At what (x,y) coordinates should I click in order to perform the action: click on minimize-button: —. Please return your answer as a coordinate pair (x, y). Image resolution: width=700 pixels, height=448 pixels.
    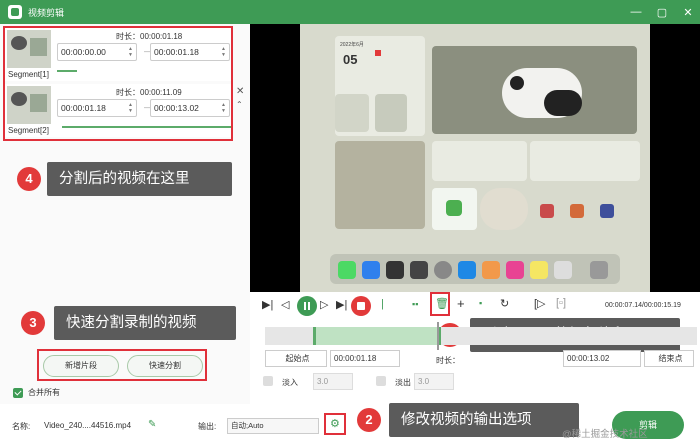
    Looking at the image, I should click on (636, 12).